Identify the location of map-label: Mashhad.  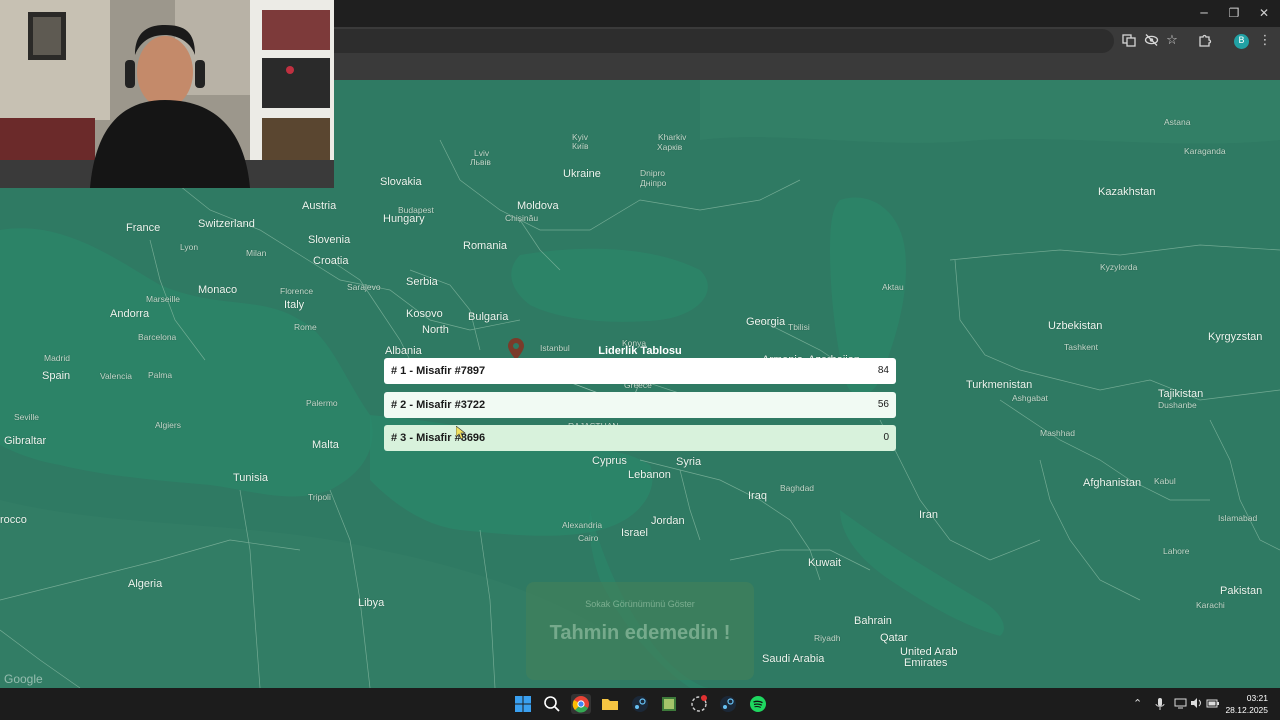
(1057, 433).